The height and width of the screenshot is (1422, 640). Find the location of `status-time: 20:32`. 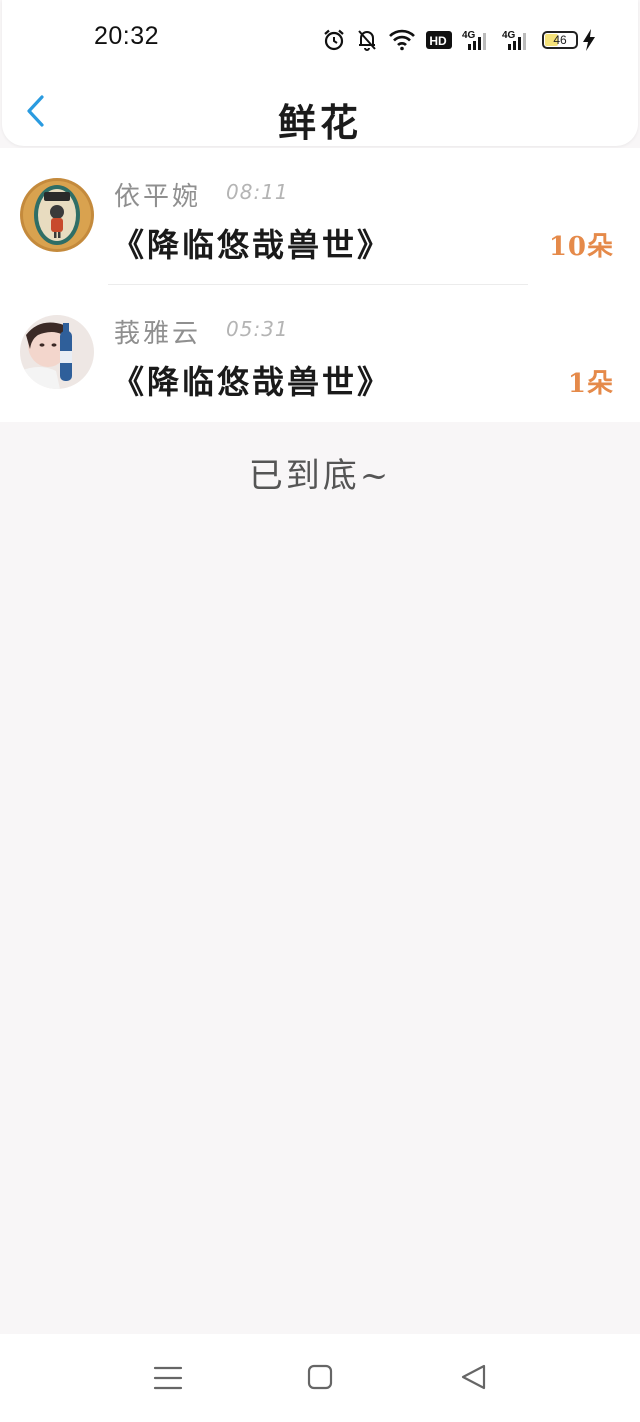

status-time: 20:32 is located at coordinates (127, 36).